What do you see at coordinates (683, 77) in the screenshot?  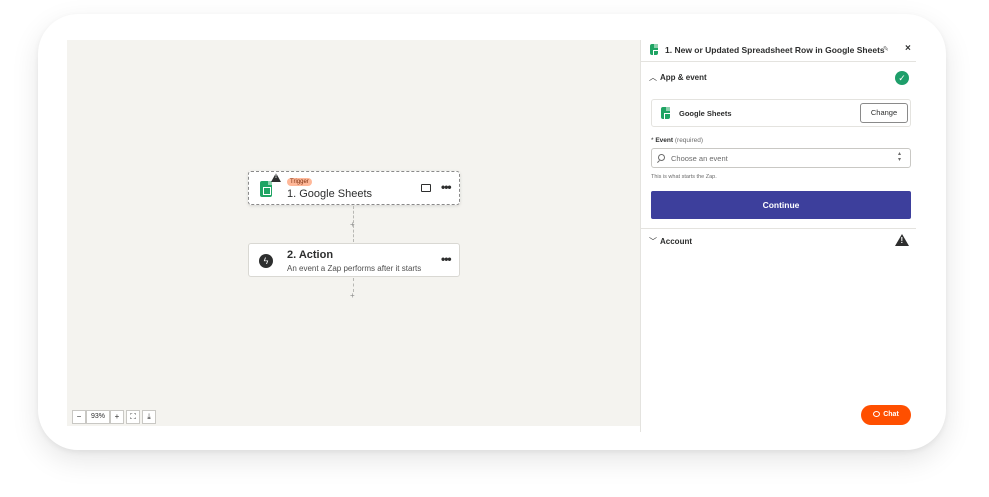 I see `app-event-label: App & event` at bounding box center [683, 77].